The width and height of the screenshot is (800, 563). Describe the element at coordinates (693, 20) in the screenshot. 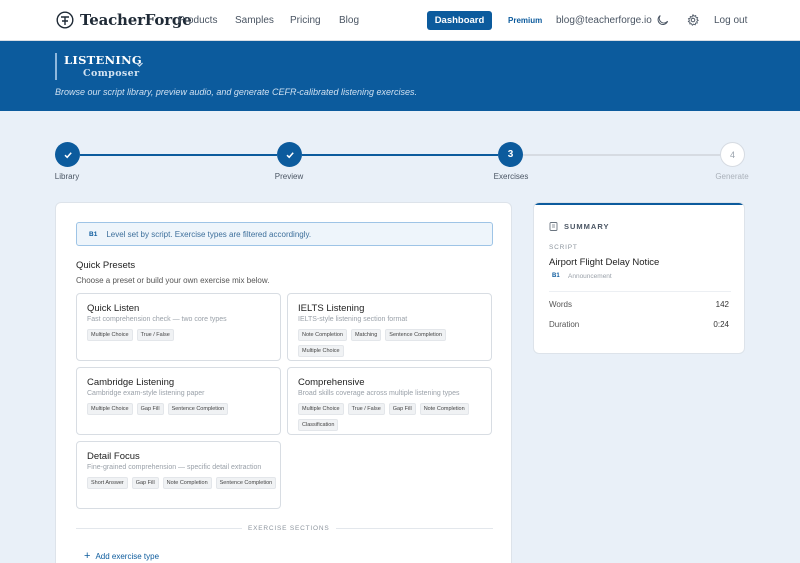

I see `gear-icon` at that location.